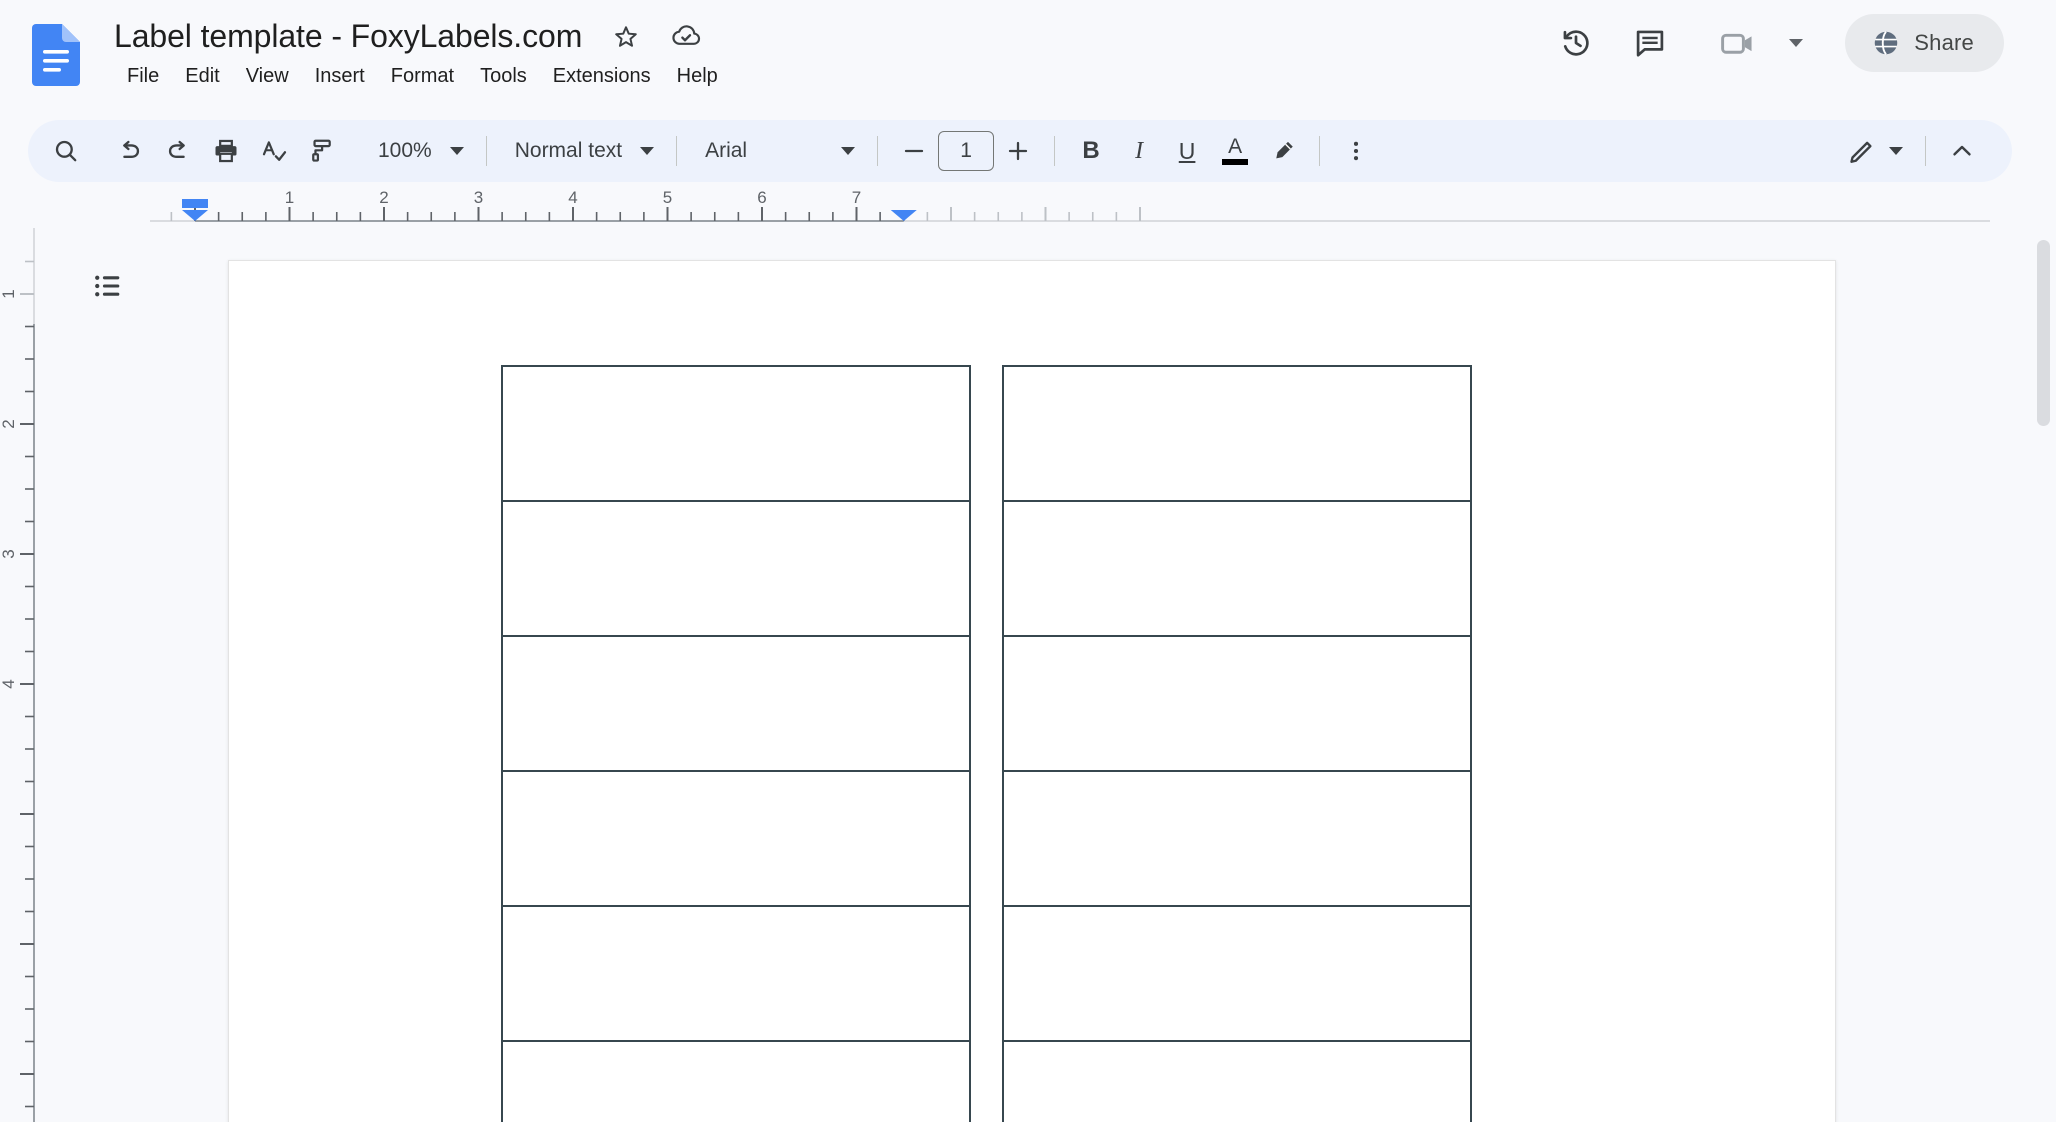 The width and height of the screenshot is (2056, 1122). Describe the element at coordinates (178, 151) in the screenshot. I see `redo-icon` at that location.